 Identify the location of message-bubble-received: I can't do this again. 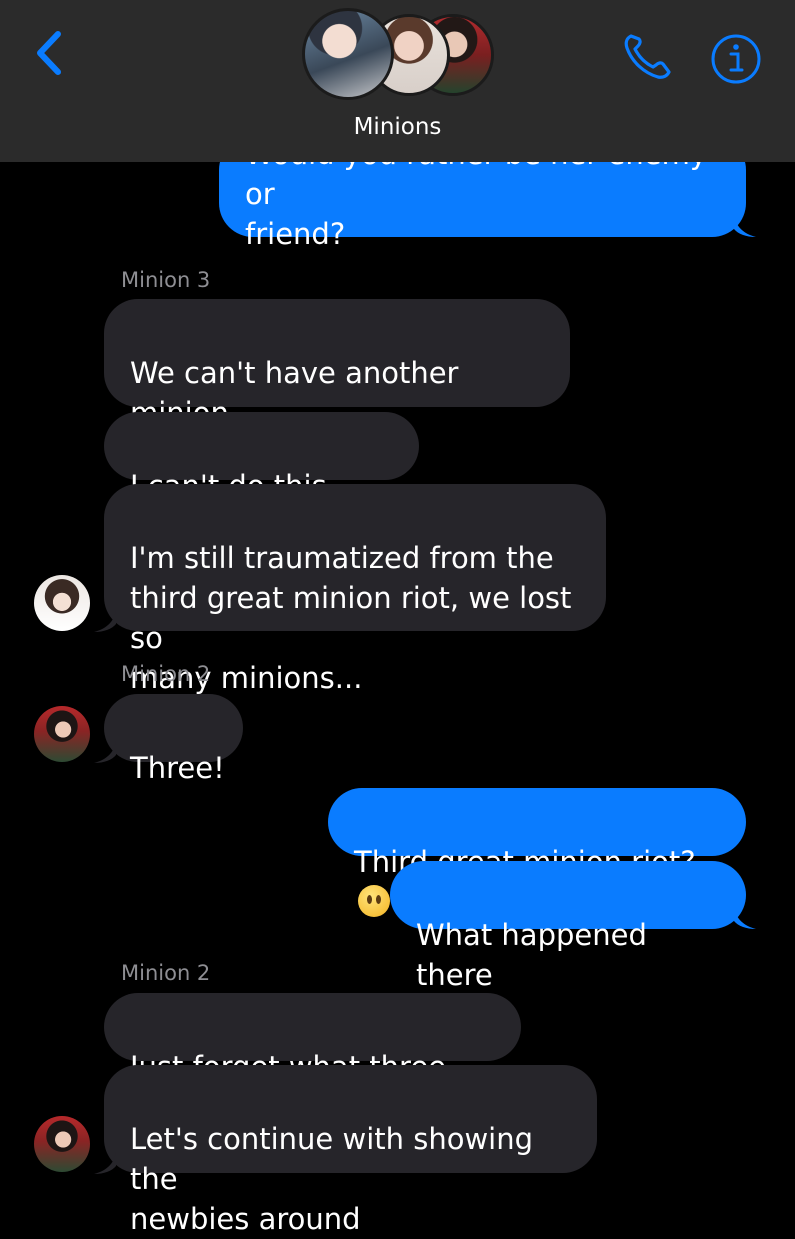
(261, 477).